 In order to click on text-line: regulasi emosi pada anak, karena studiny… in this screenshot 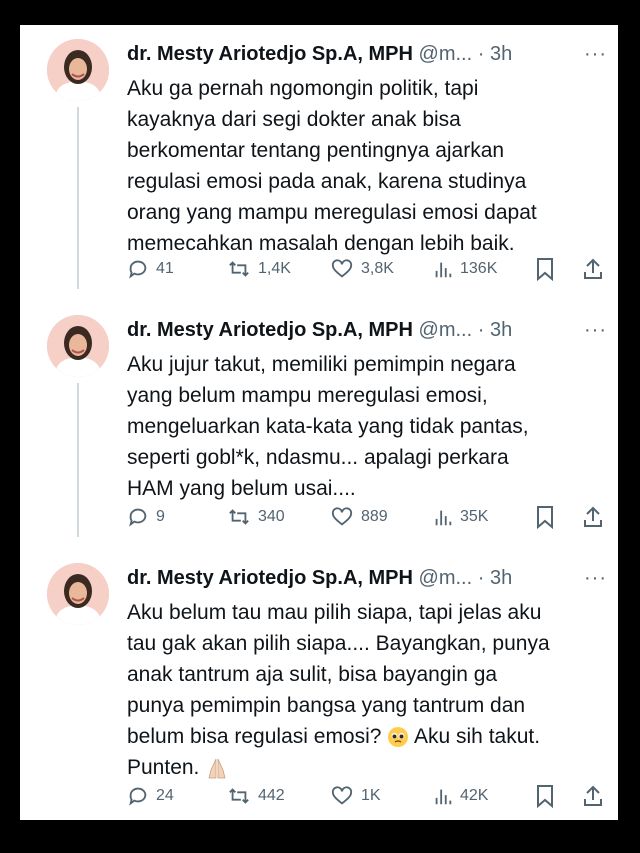, I will do `click(327, 181)`.